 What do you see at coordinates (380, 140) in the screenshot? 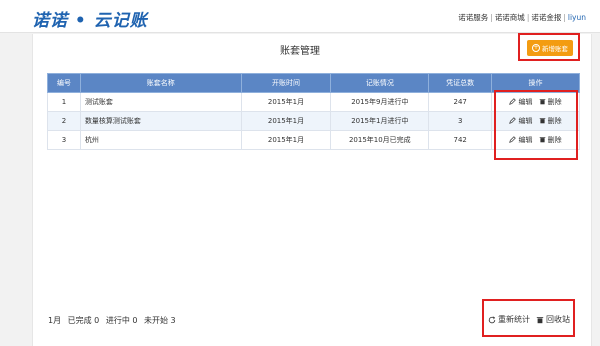
I see `cell-status: 2015年10月已完成` at bounding box center [380, 140].